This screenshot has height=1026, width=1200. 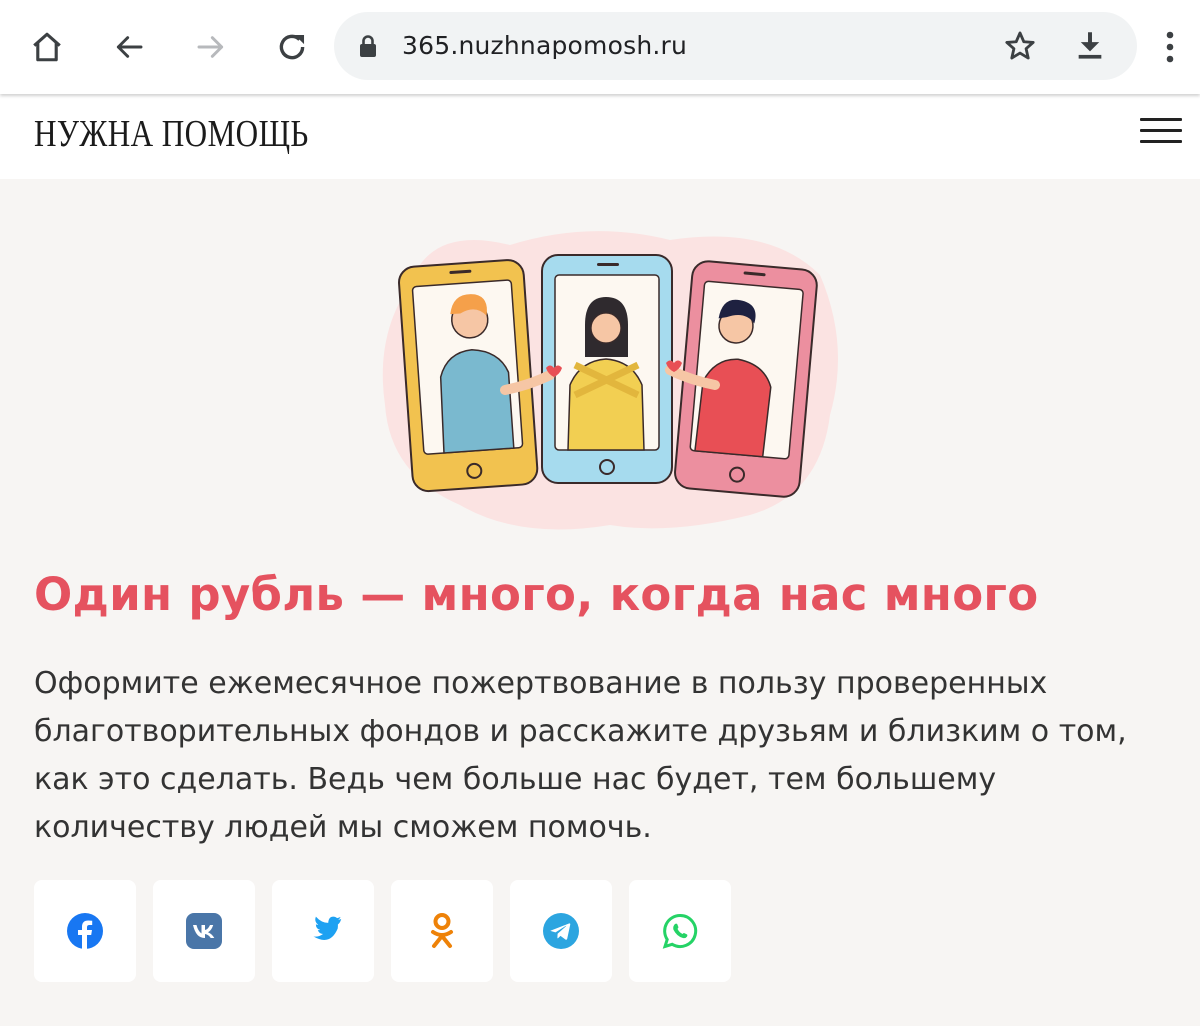 What do you see at coordinates (129, 47) in the screenshot?
I see `back-icon` at bounding box center [129, 47].